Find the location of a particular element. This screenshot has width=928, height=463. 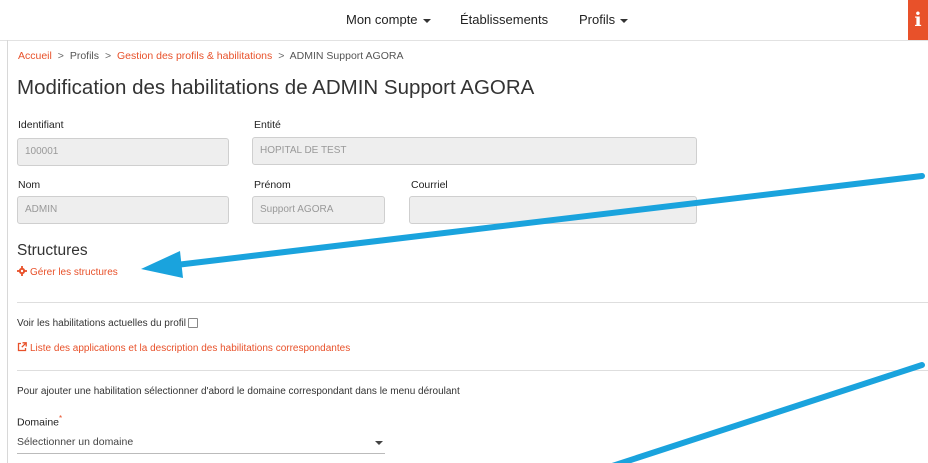

identifiant-field: 100001 is located at coordinates (123, 152).